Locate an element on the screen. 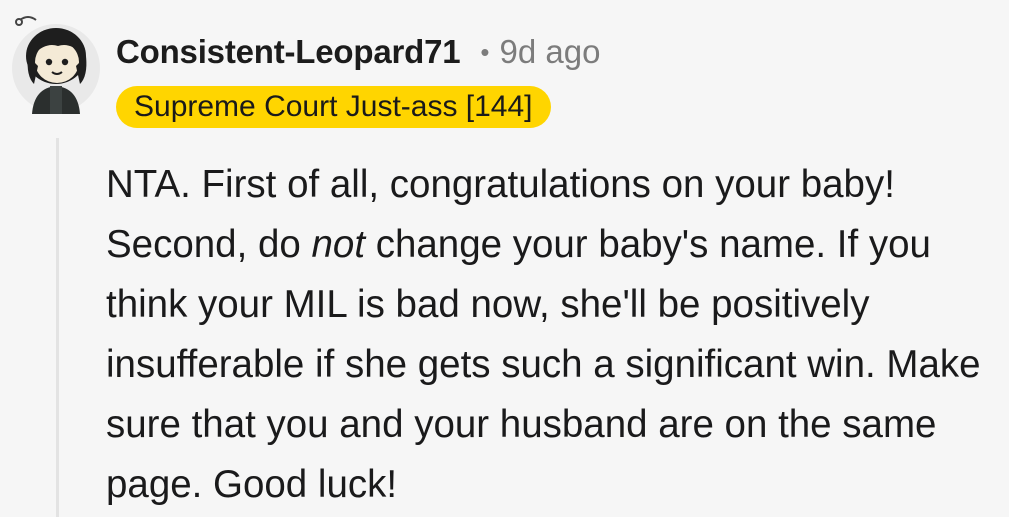 Image resolution: width=1009 pixels, height=517 pixels. username-link: Consistent-Leopard71 is located at coordinates (288, 52).